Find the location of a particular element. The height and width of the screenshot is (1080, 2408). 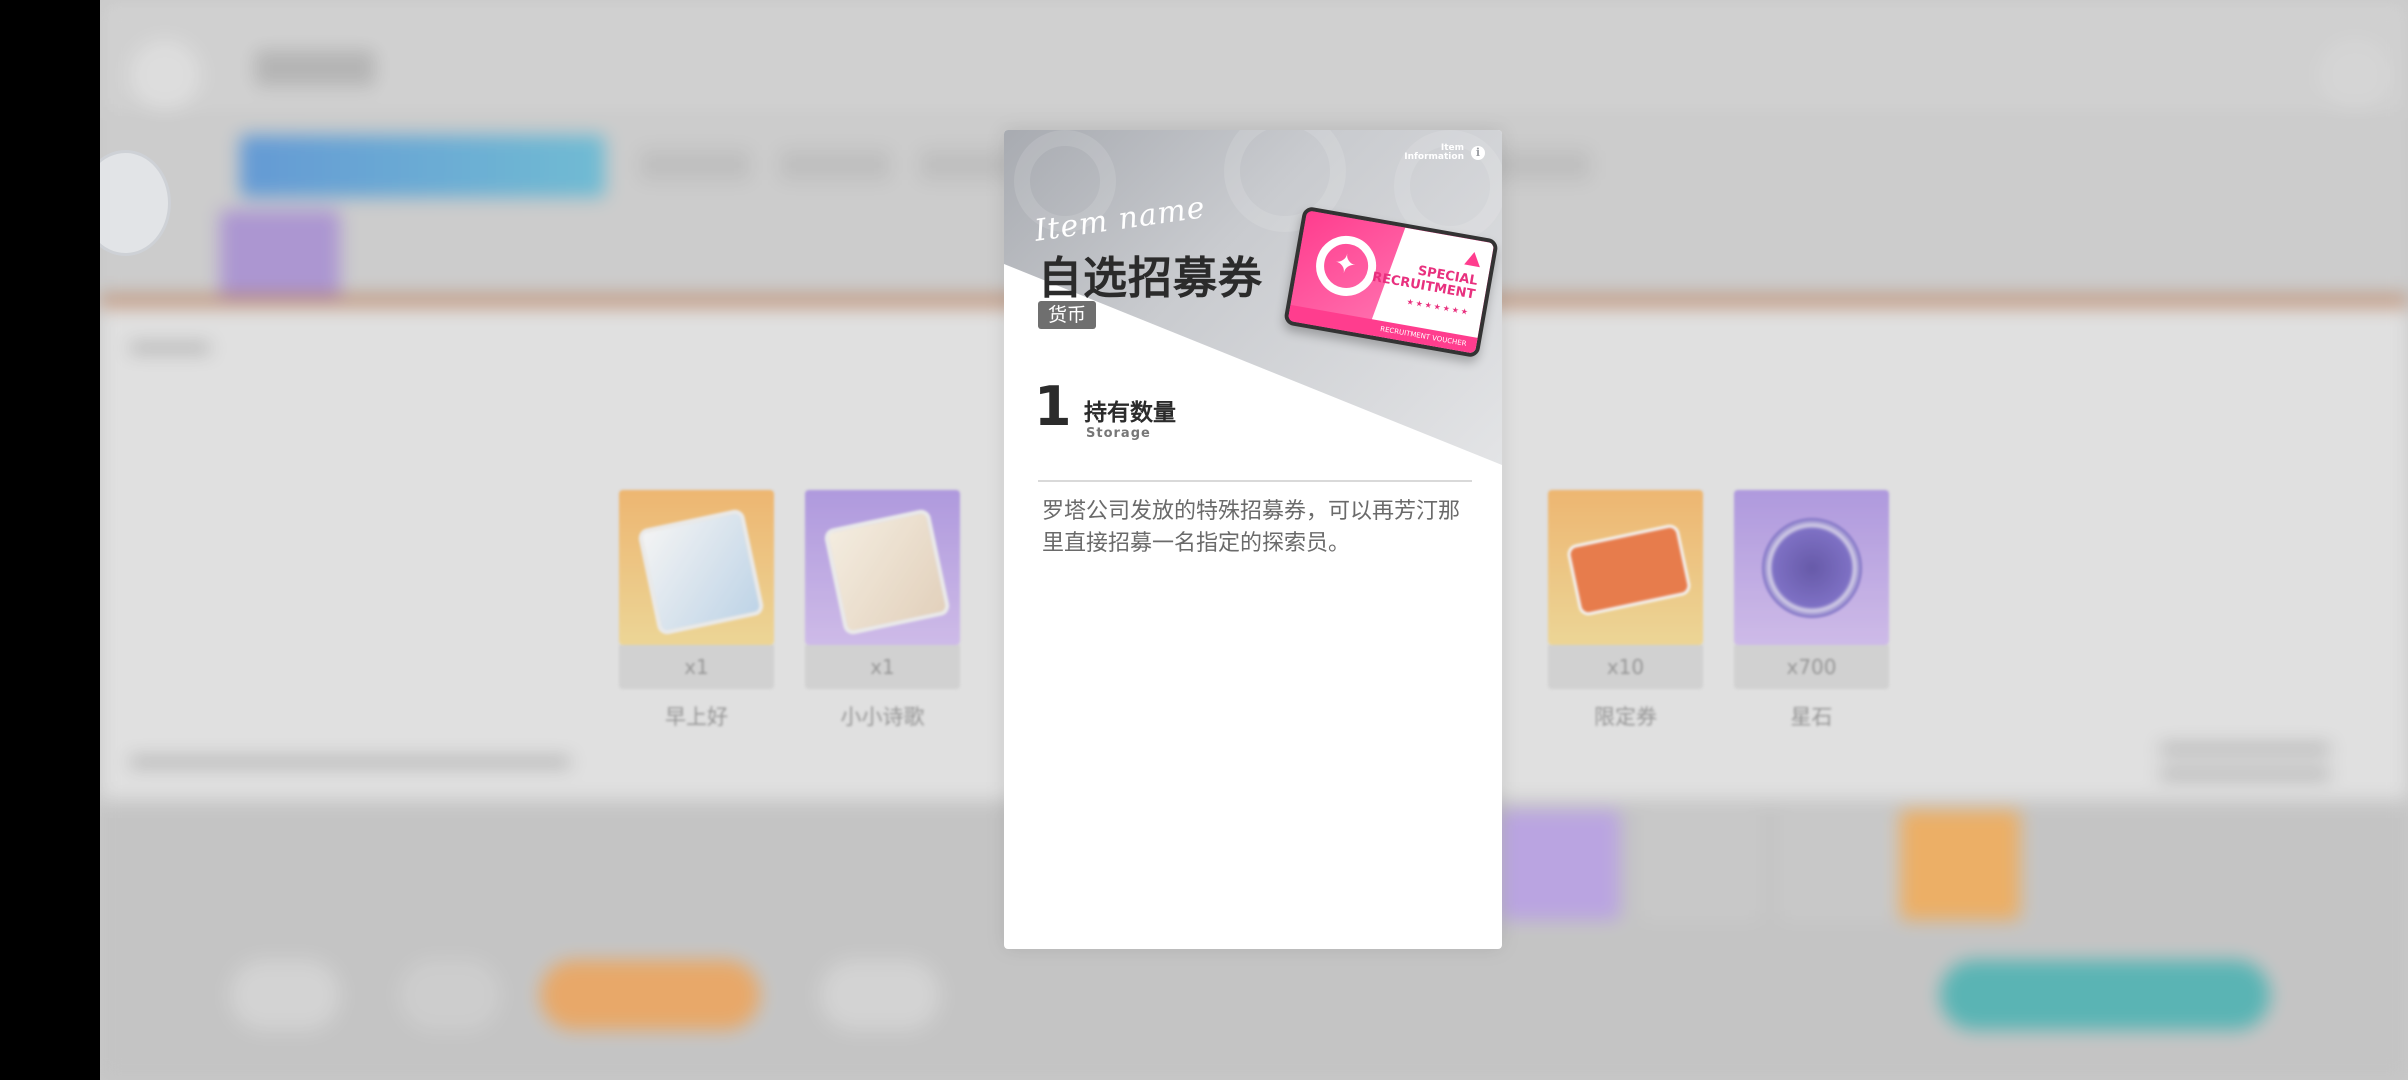

divider is located at coordinates (1255, 481).